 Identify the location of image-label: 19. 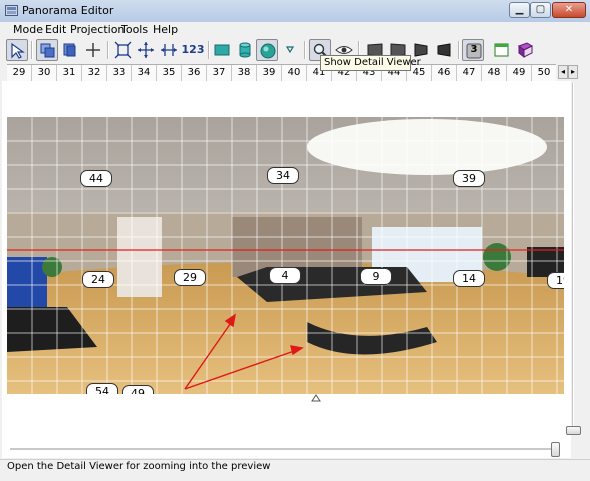
(555, 280).